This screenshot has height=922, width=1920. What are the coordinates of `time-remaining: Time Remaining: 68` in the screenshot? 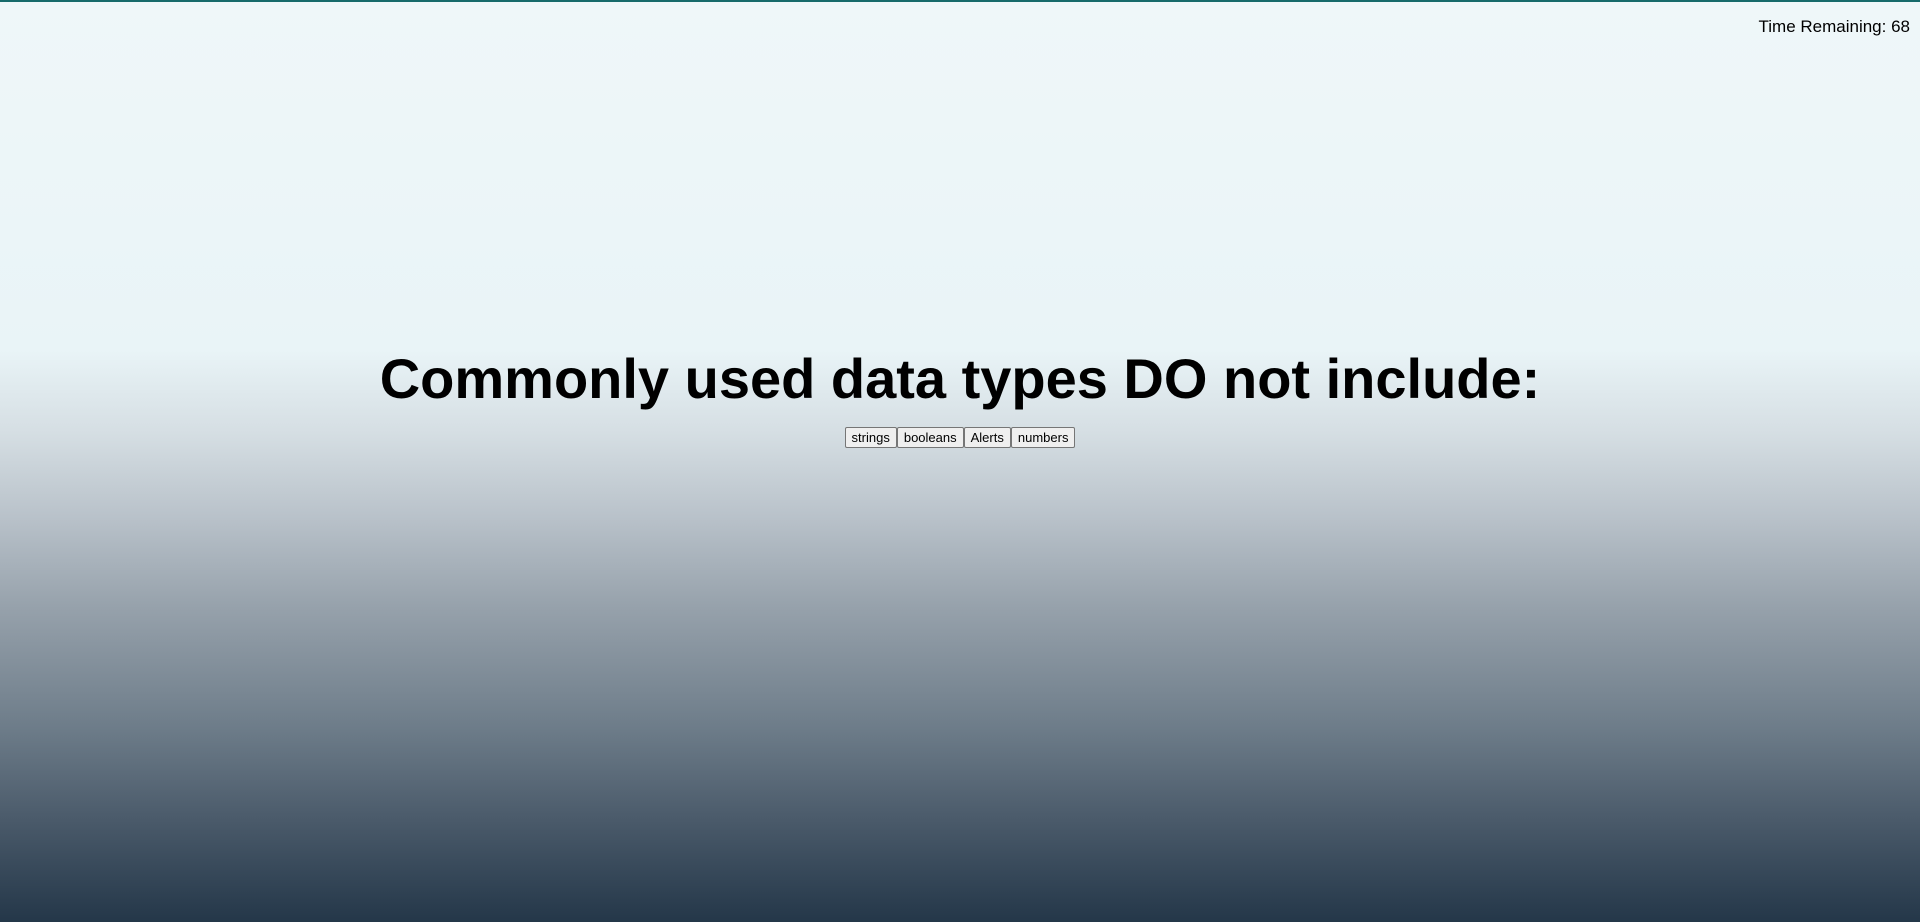 It's located at (1834, 26).